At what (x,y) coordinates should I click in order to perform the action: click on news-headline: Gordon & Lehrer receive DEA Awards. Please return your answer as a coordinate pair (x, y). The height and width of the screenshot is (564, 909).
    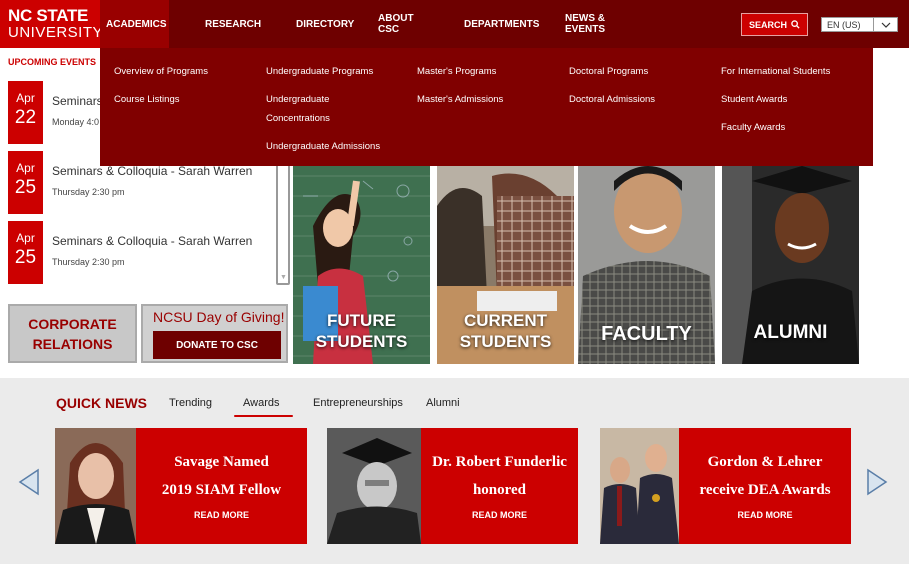
    Looking at the image, I should click on (765, 476).